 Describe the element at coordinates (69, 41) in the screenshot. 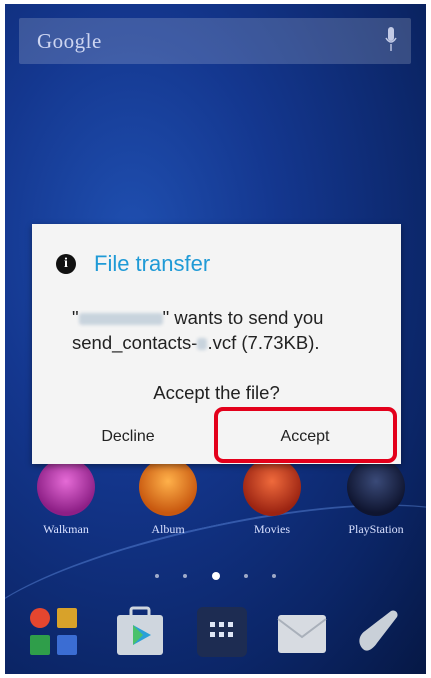

I see `search-label: Google` at that location.